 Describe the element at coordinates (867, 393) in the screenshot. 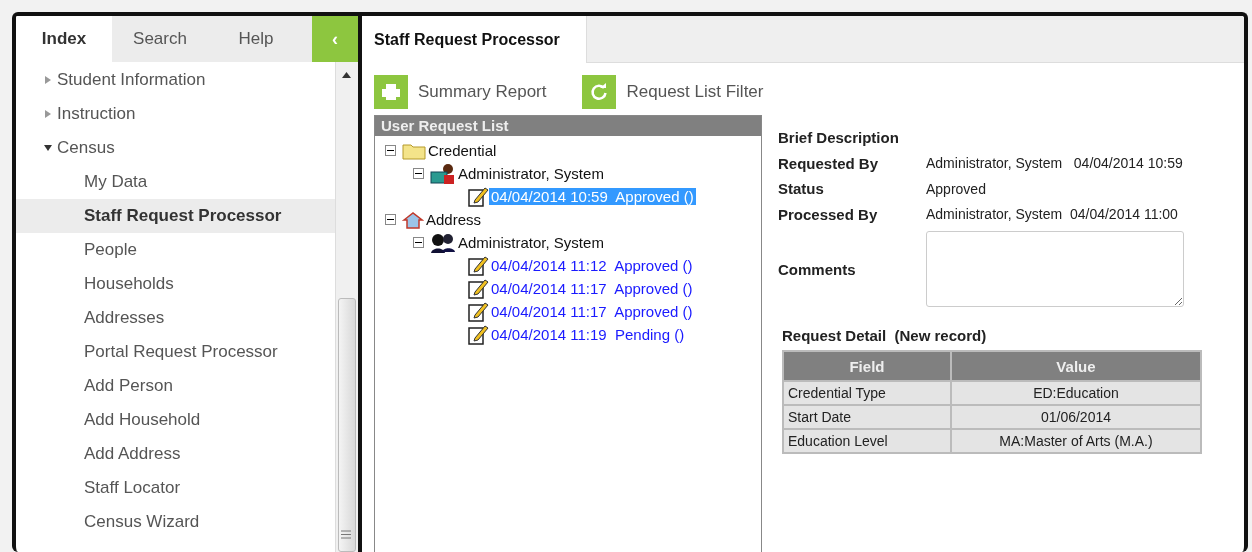

I see `table-cell: Credential Type` at that location.